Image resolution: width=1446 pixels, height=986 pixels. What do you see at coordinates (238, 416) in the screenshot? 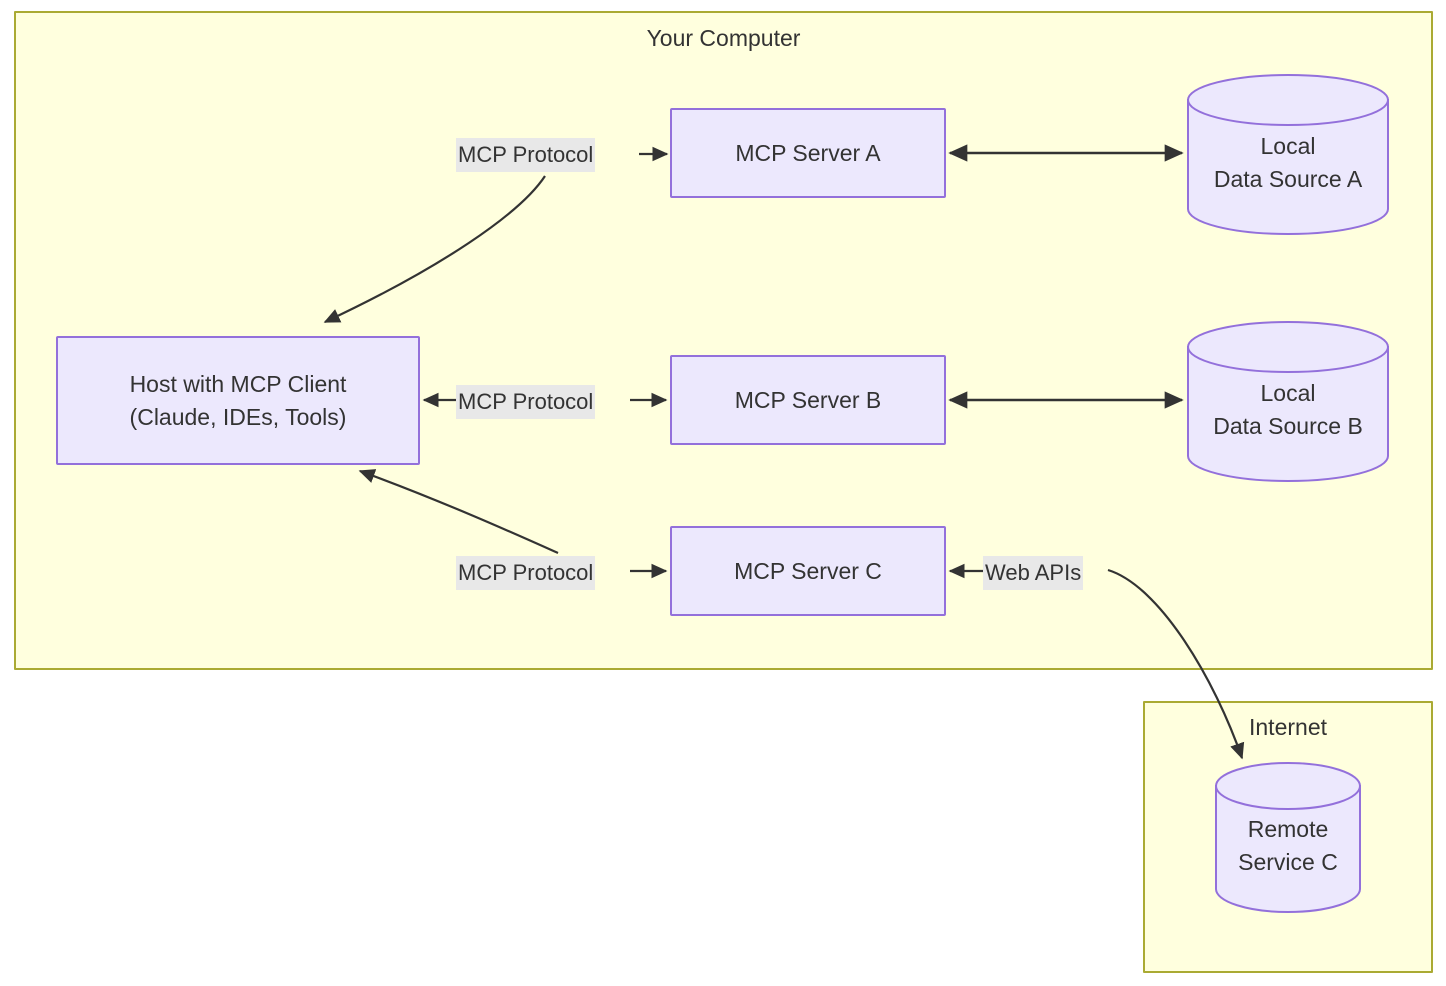
I see `node-host-line2: (Claude, IDEs, Tools)` at bounding box center [238, 416].